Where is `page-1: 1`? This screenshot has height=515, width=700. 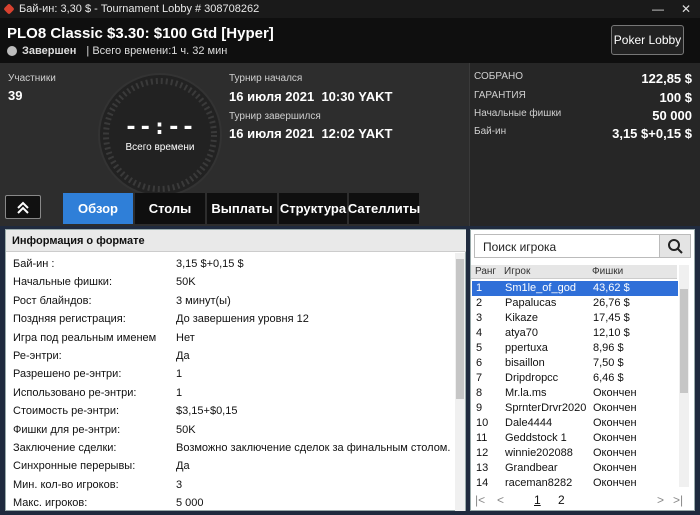 page-1: 1 is located at coordinates (537, 500).